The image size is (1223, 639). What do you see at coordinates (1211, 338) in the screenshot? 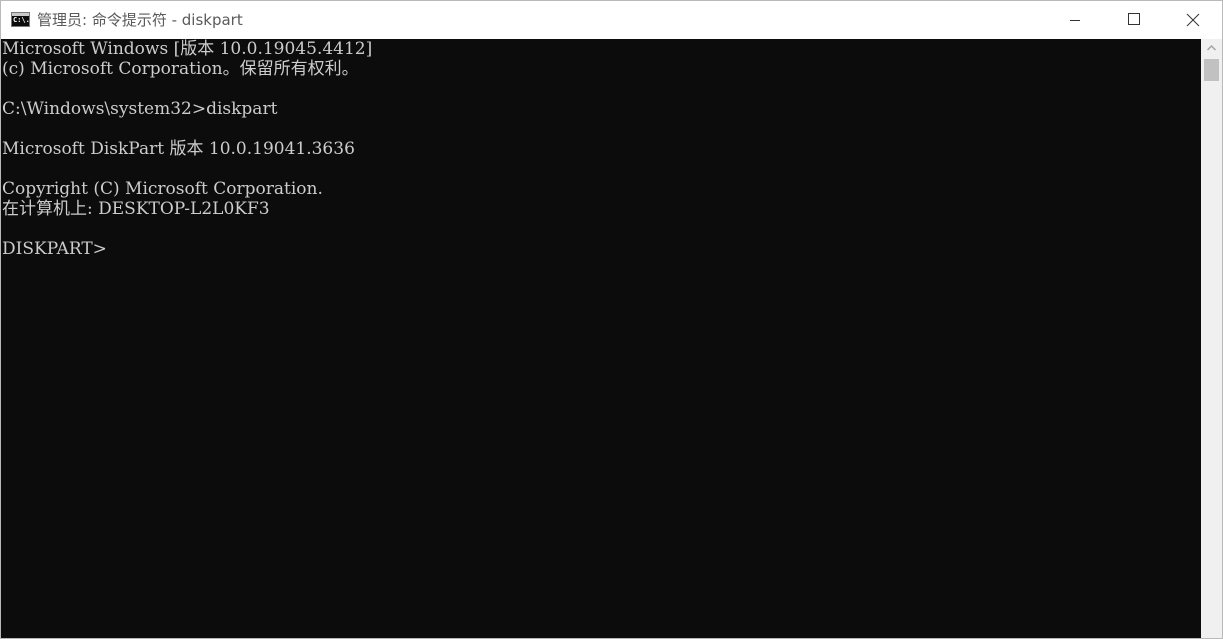
I see `vertical-scrollbar` at bounding box center [1211, 338].